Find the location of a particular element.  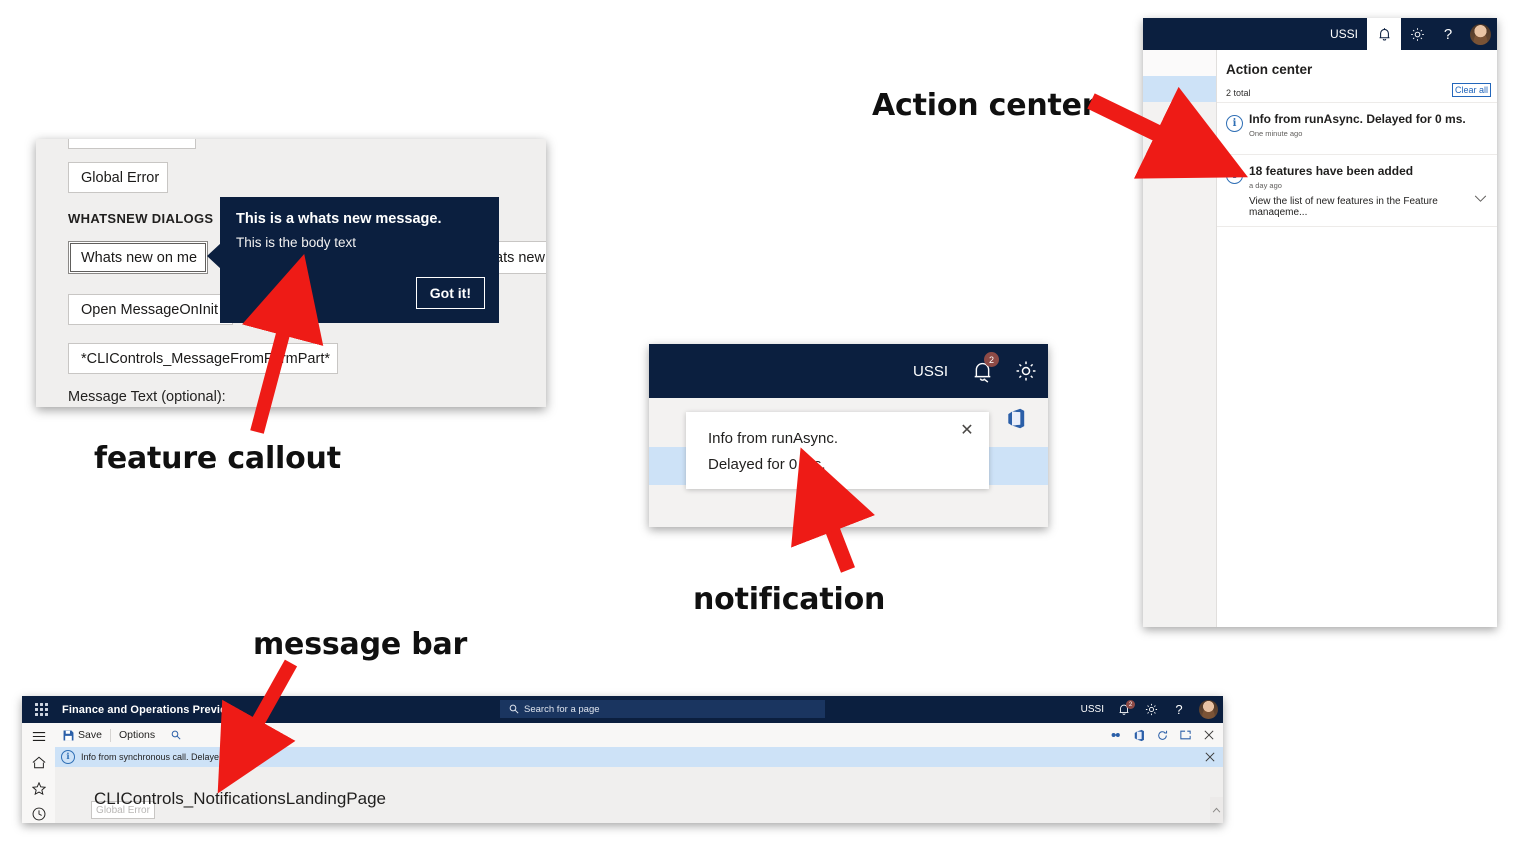

navbar-right-group: USSI 2 is located at coordinates (974, 371).